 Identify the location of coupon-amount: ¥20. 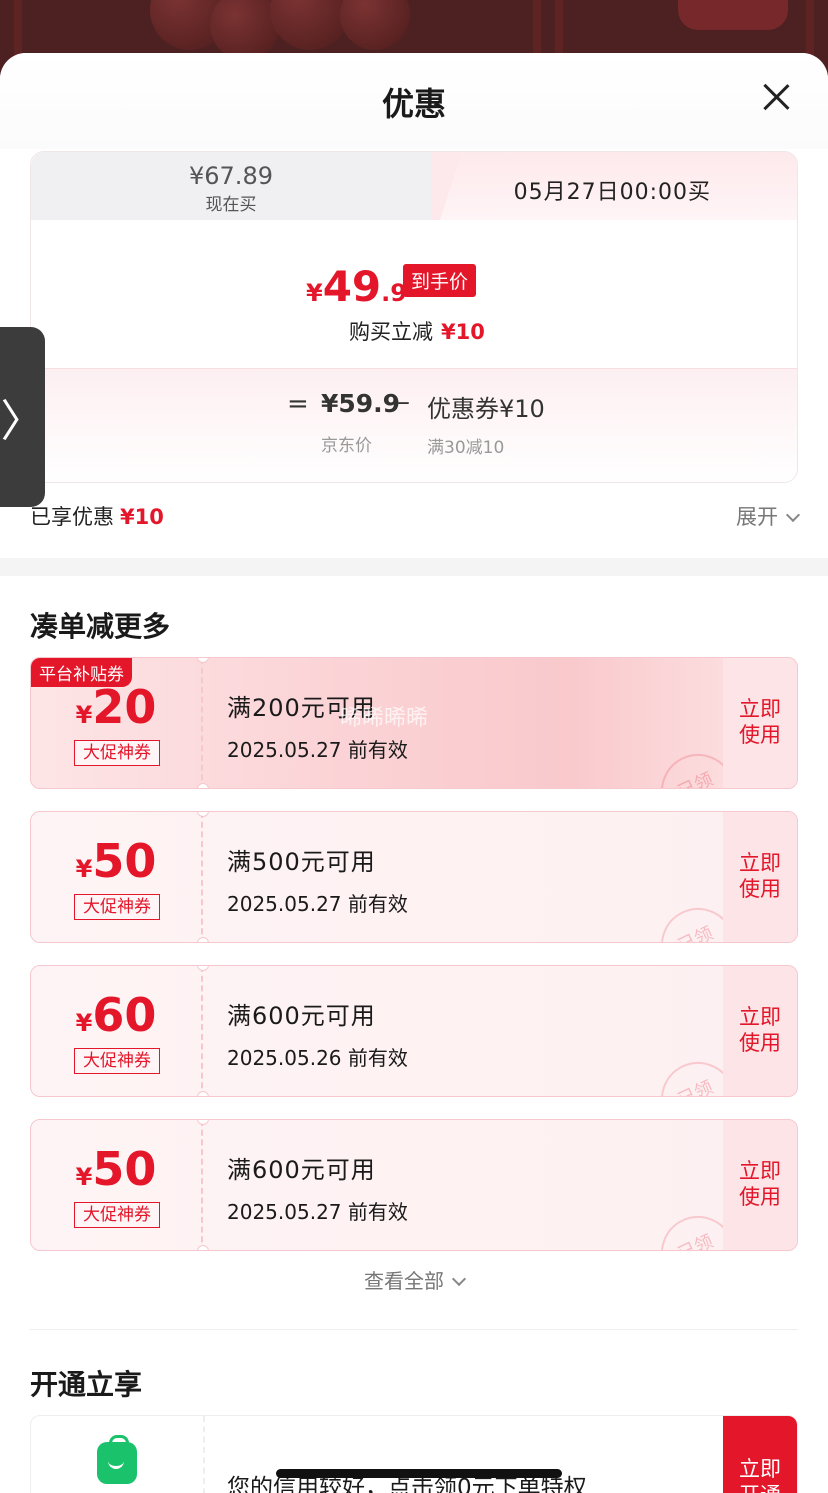
(116, 707).